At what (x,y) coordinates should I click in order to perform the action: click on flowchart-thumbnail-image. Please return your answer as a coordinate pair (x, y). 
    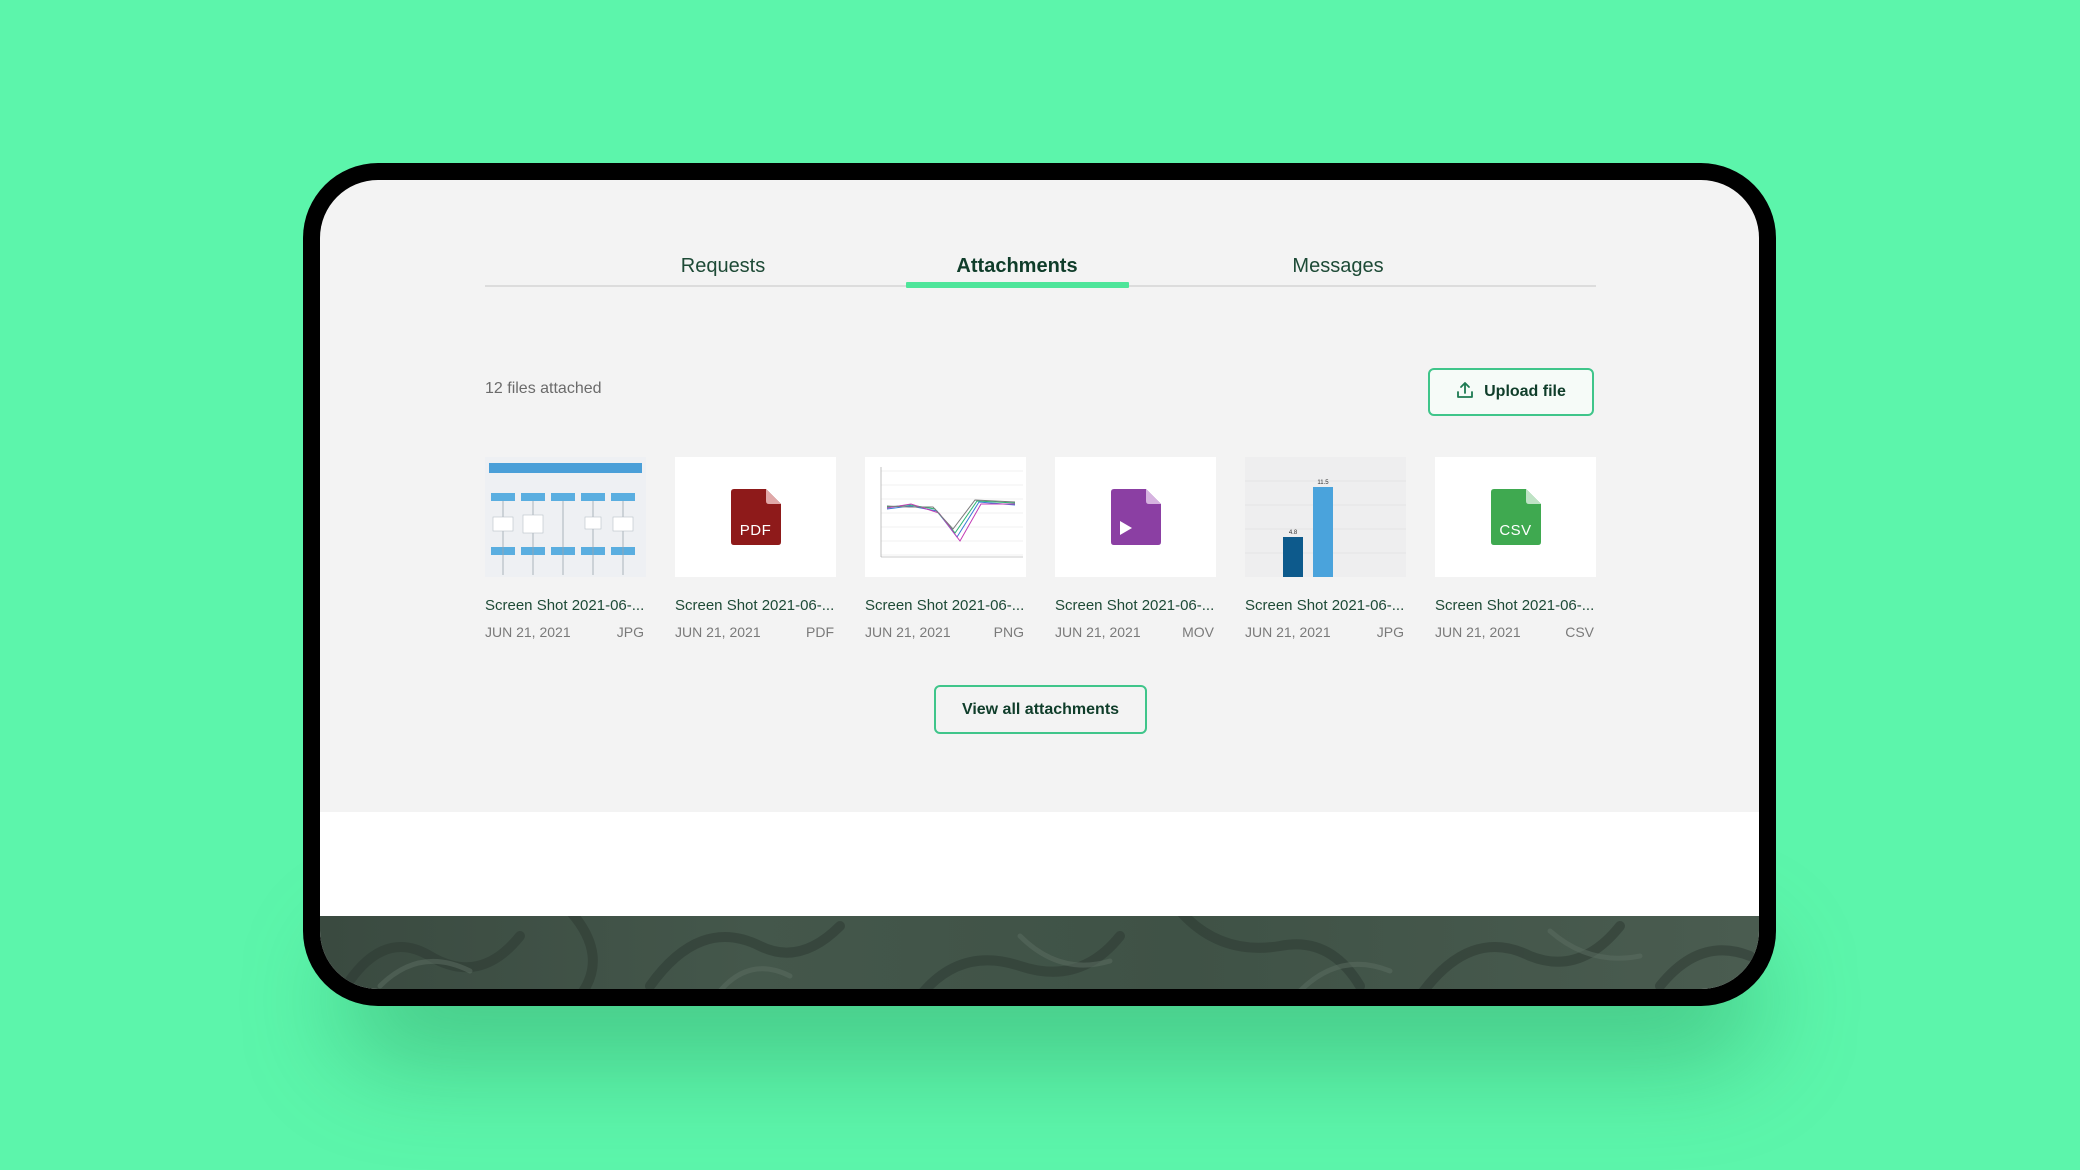
    Looking at the image, I should click on (565, 517).